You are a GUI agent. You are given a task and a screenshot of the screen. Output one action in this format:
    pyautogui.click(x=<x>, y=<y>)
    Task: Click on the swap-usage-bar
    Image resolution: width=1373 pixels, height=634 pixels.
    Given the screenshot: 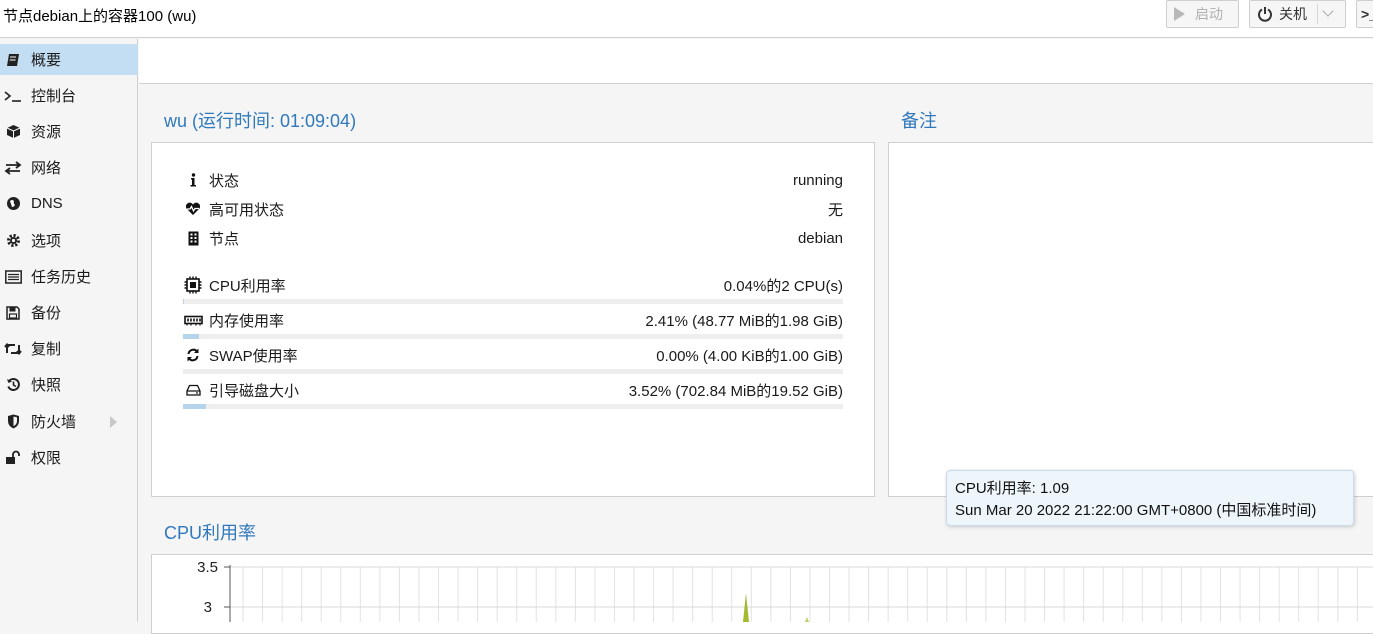 What is the action you would take?
    pyautogui.click(x=513, y=371)
    